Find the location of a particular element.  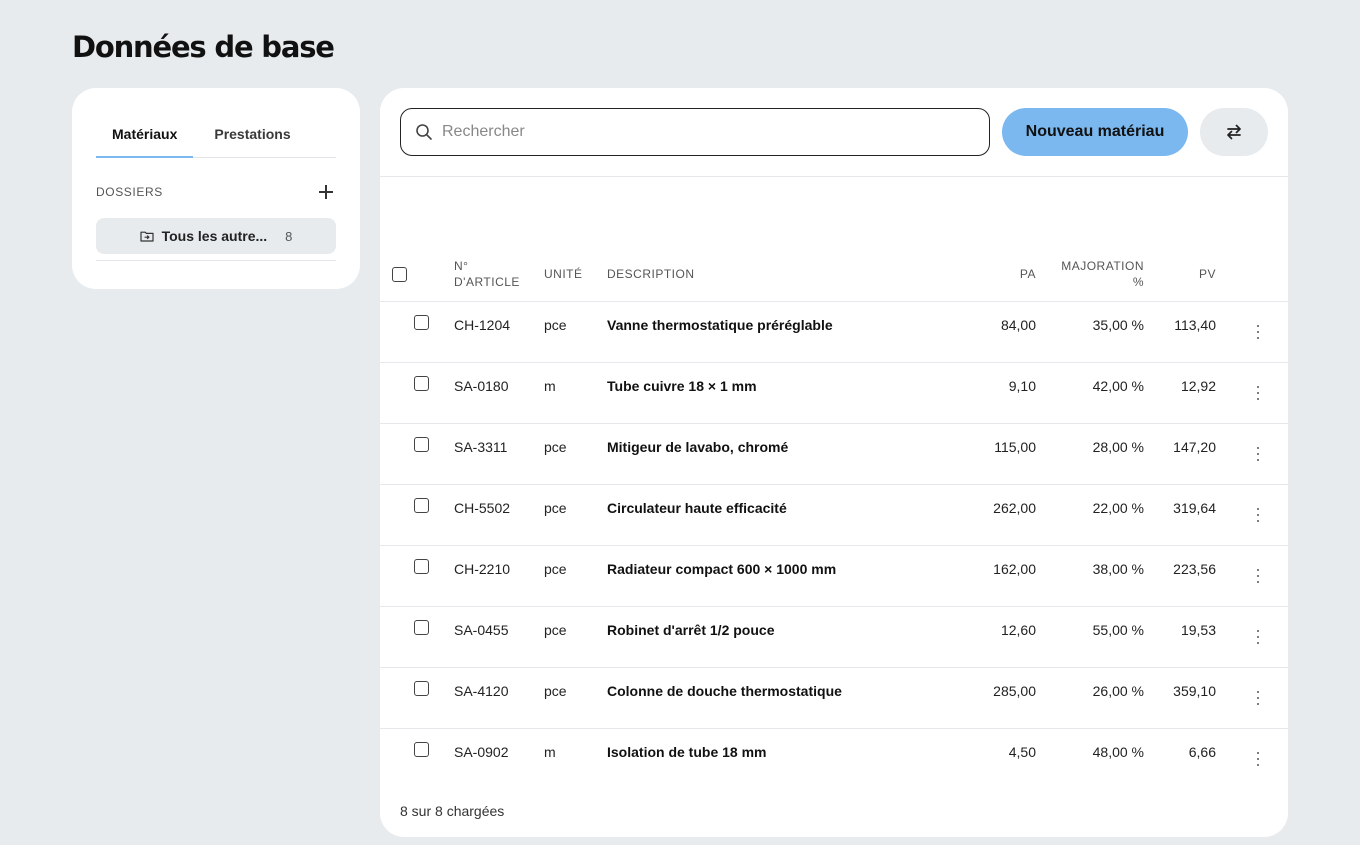

cell-article: SA-0455 is located at coordinates (481, 630).